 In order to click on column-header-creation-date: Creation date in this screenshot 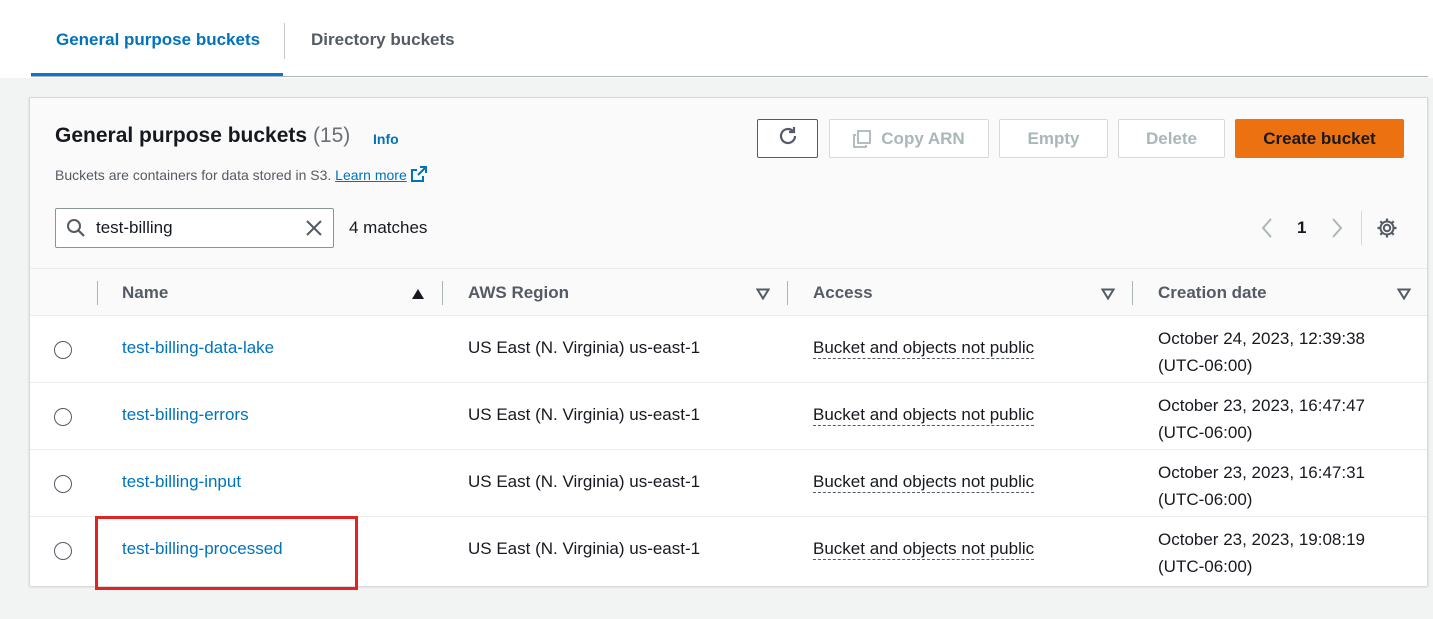, I will do `click(1212, 293)`.